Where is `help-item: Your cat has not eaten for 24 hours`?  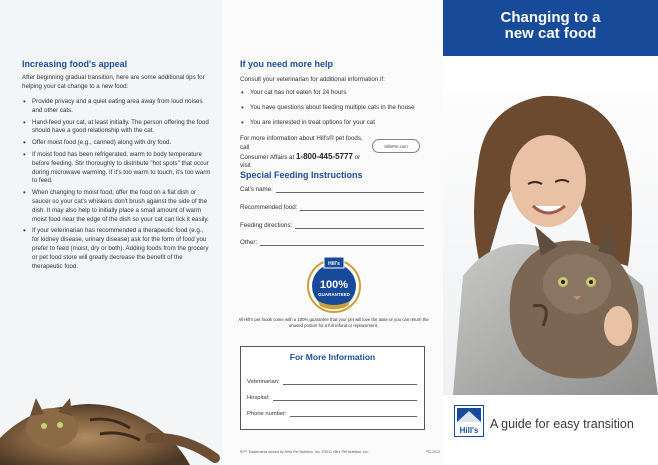
help-item: Your cat has not eaten for 24 hours is located at coordinates (340, 93).